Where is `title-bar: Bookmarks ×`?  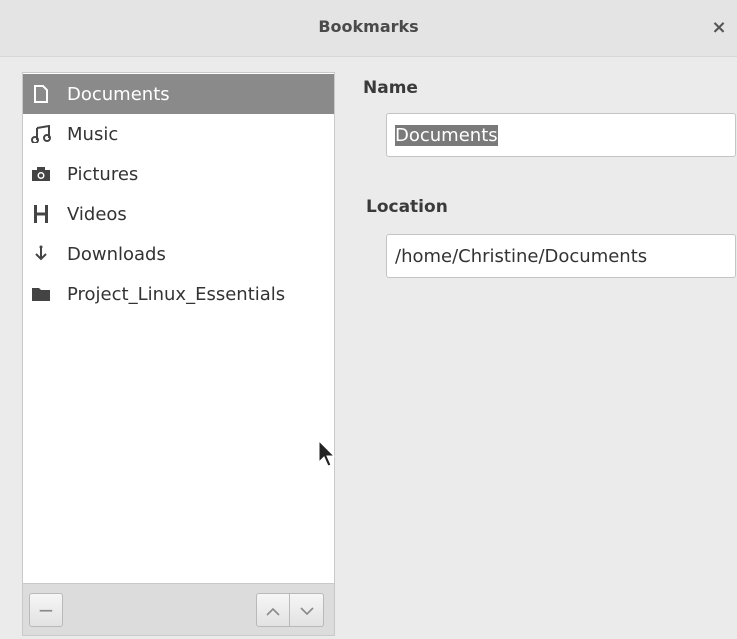
title-bar: Bookmarks × is located at coordinates (368, 28).